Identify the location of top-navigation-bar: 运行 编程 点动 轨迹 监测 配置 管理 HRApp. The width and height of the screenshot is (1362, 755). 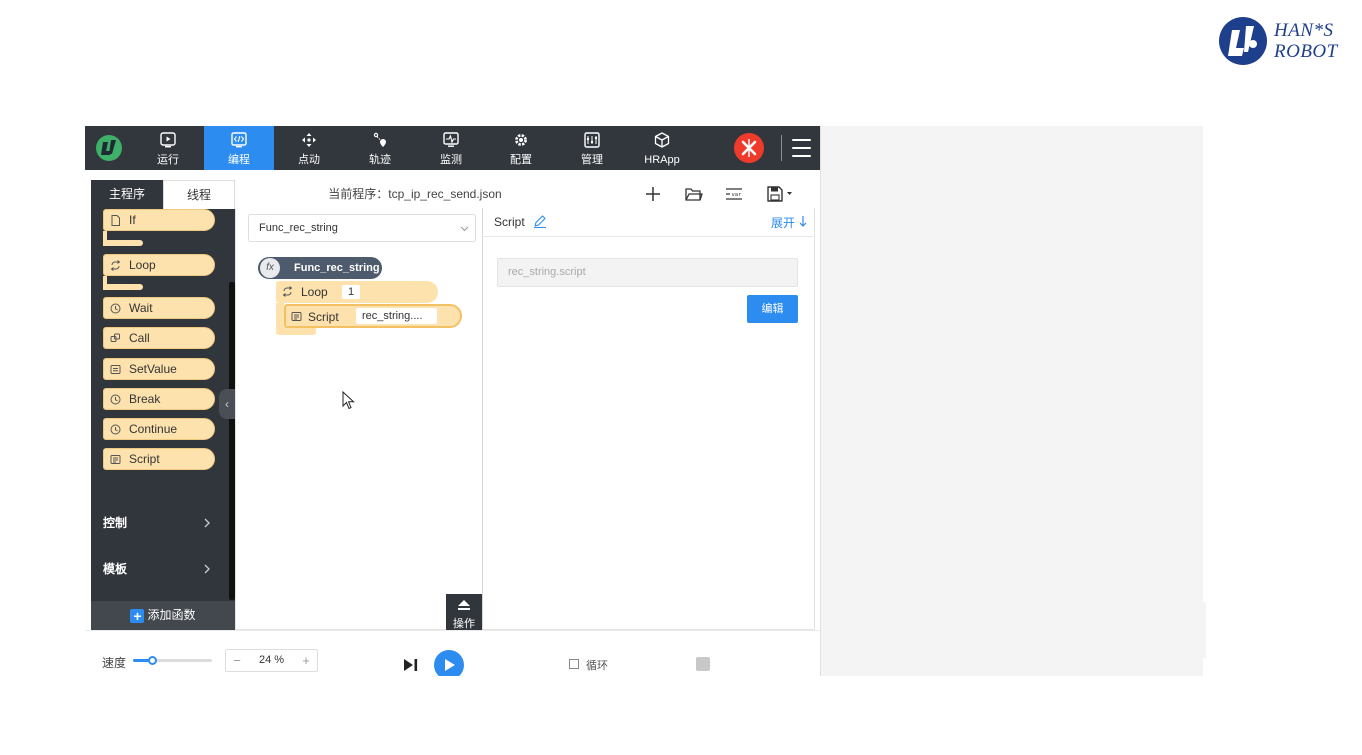
(452, 148).